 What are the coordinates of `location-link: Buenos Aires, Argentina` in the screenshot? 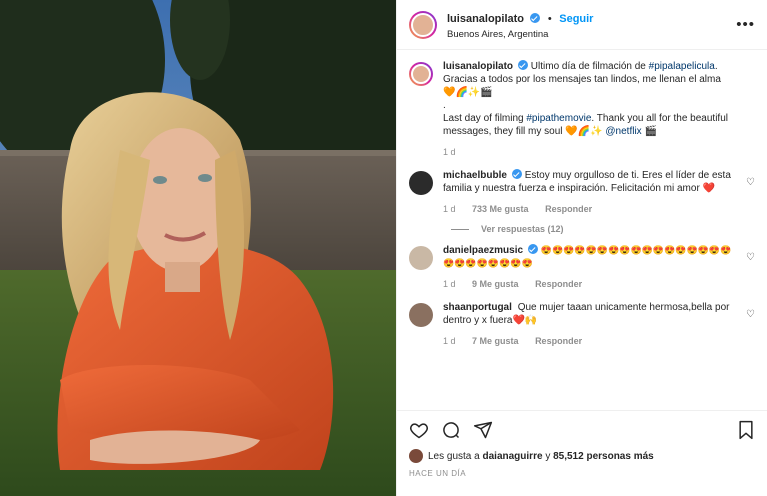 It's located at (591, 34).